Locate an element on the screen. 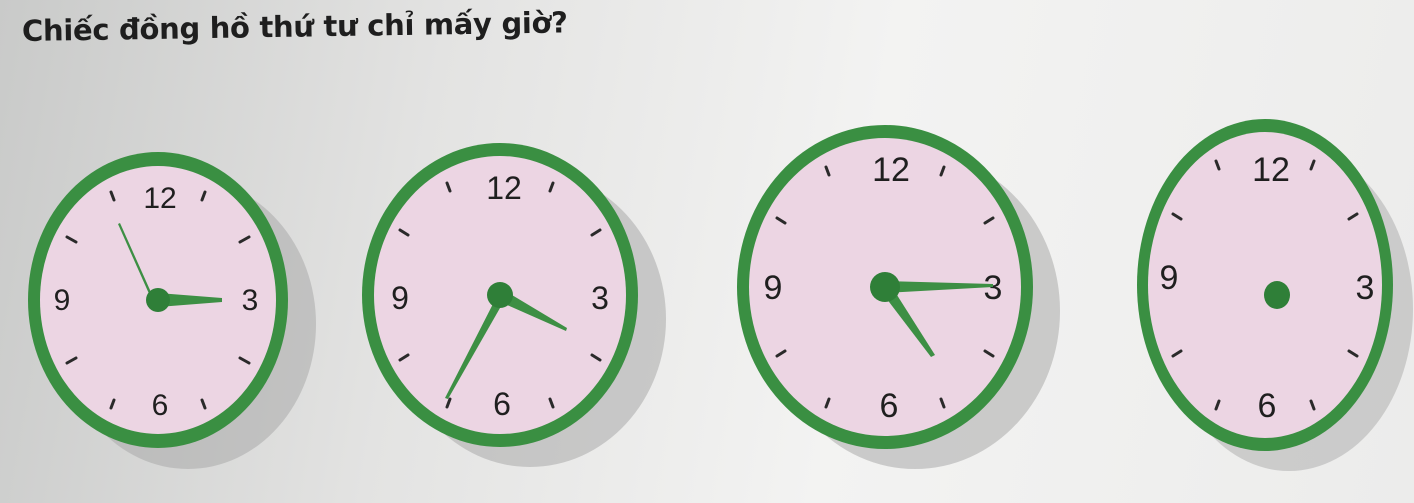  clock-2-numeral-6: 6 is located at coordinates (502, 404).